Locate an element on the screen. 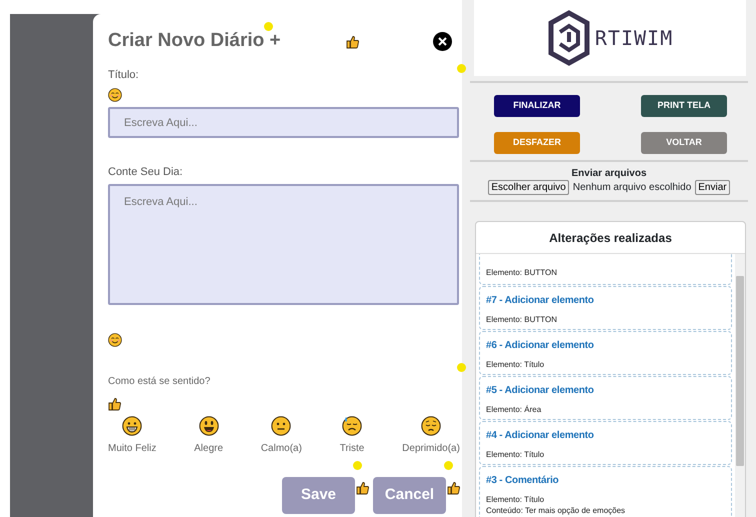  question-label: Como está se sentido? is located at coordinates (159, 381).